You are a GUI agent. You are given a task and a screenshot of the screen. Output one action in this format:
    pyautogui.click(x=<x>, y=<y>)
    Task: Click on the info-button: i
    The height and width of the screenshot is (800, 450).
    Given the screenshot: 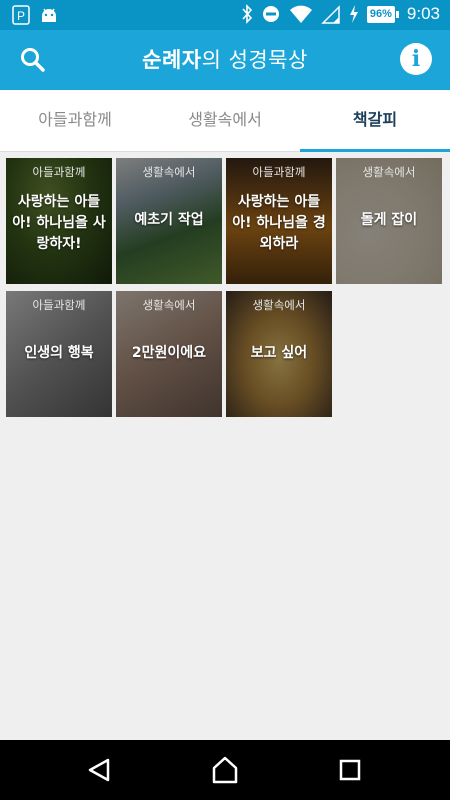 What is the action you would take?
    pyautogui.click(x=416, y=59)
    